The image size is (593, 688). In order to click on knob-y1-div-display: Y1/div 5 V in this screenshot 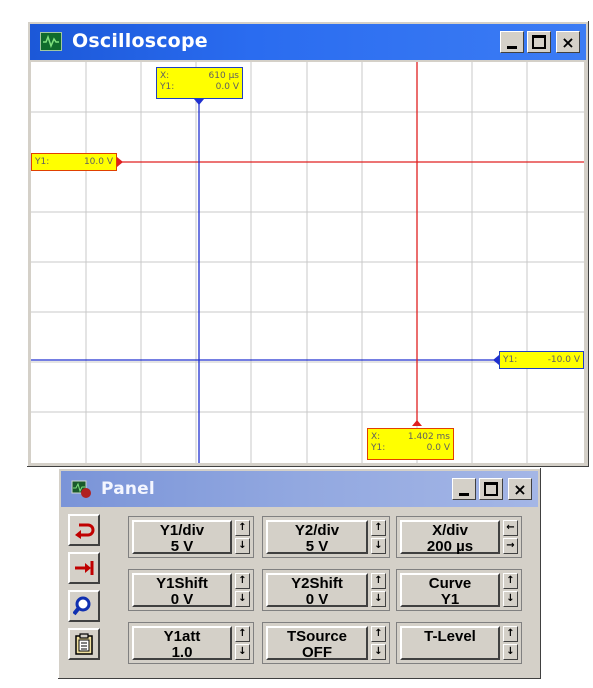, I will do `click(182, 537)`.